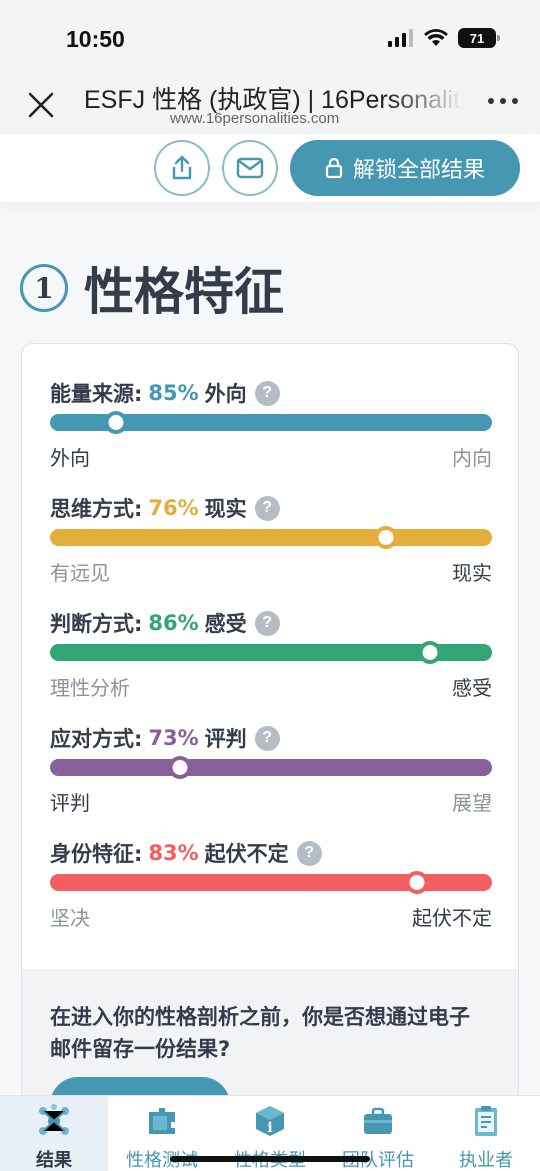  I want to click on share-icon, so click(182, 167).